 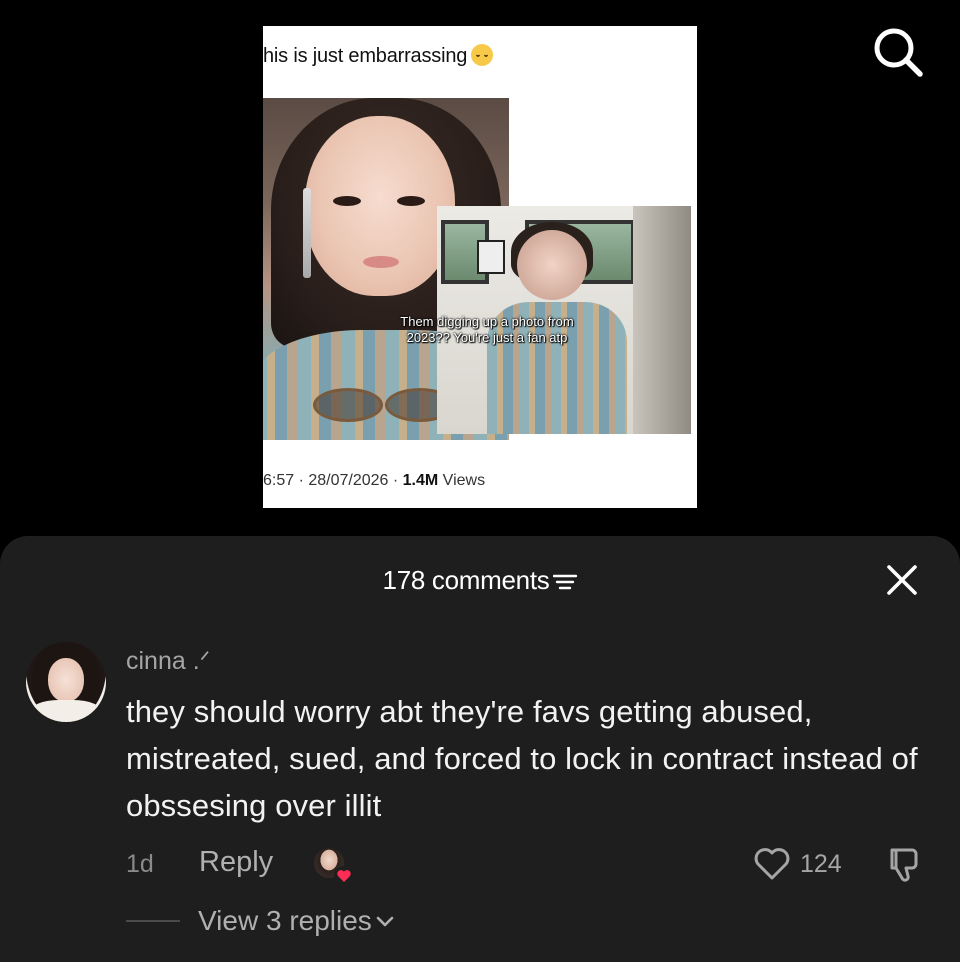 I want to click on photo-glasses, so click(x=348, y=405).